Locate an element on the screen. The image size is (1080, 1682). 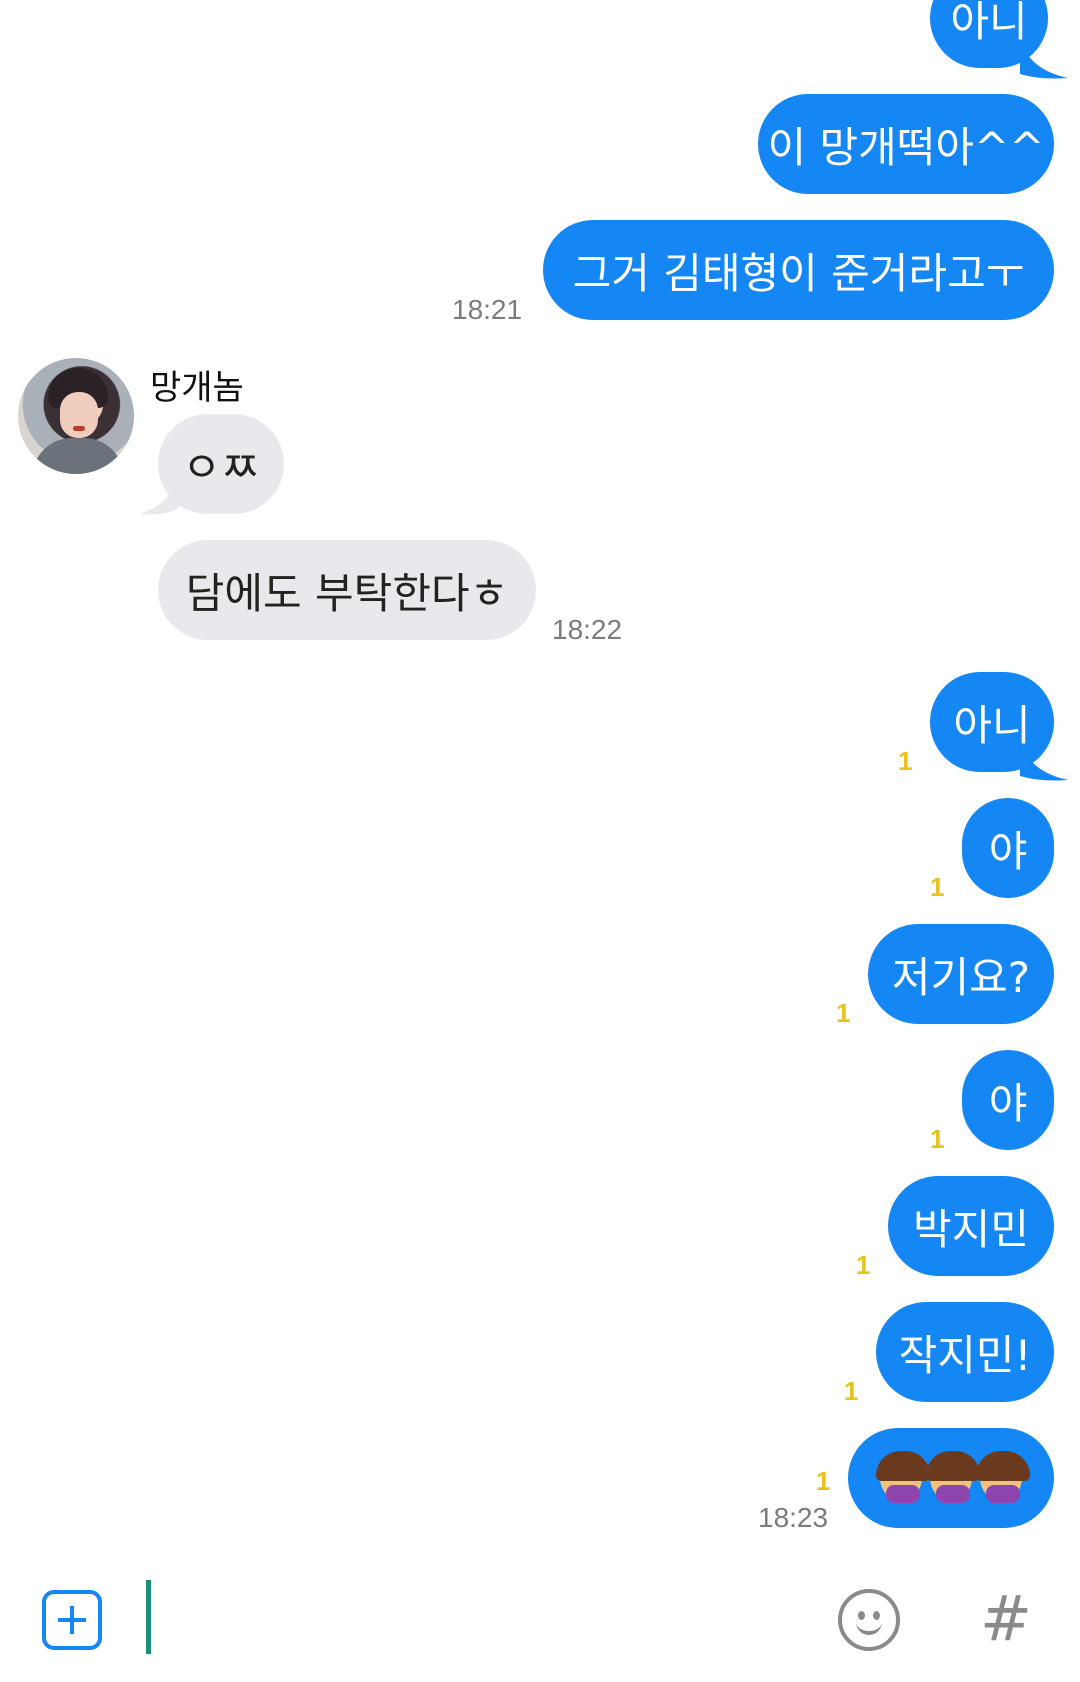
message-text: 박지민 is located at coordinates (971, 1229).